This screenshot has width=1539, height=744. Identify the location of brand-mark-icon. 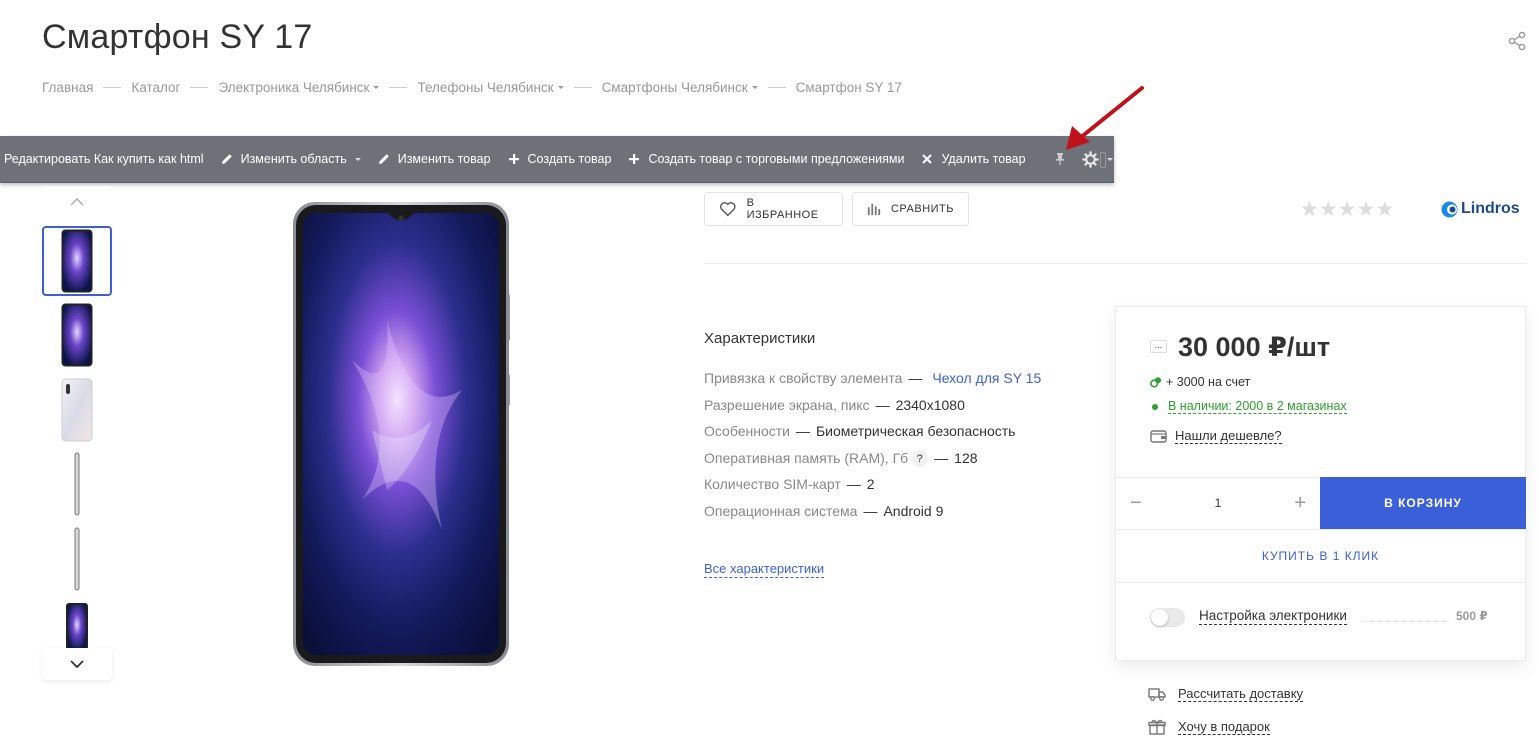
(1449, 209).